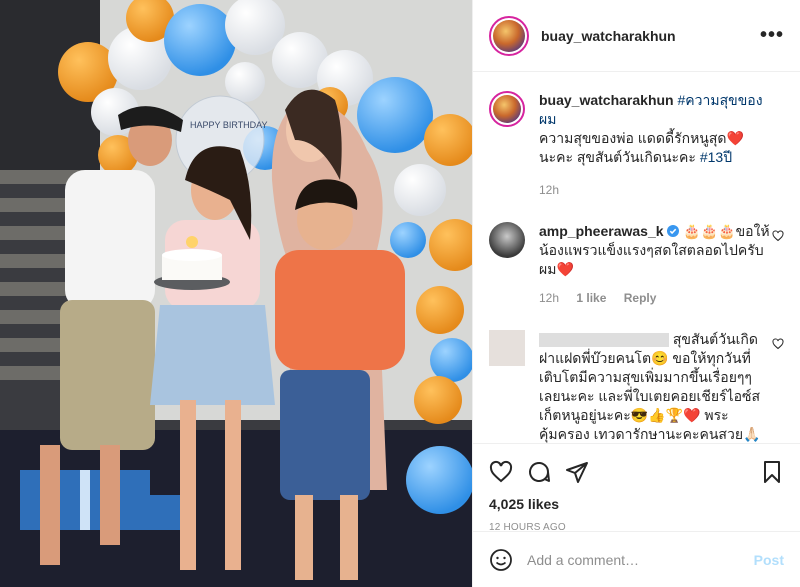 The height and width of the screenshot is (587, 800). What do you see at coordinates (633, 138) in the screenshot?
I see `caption-text: ความสุขของพ่อ แดดดี้รักหนูสุด` at bounding box center [633, 138].